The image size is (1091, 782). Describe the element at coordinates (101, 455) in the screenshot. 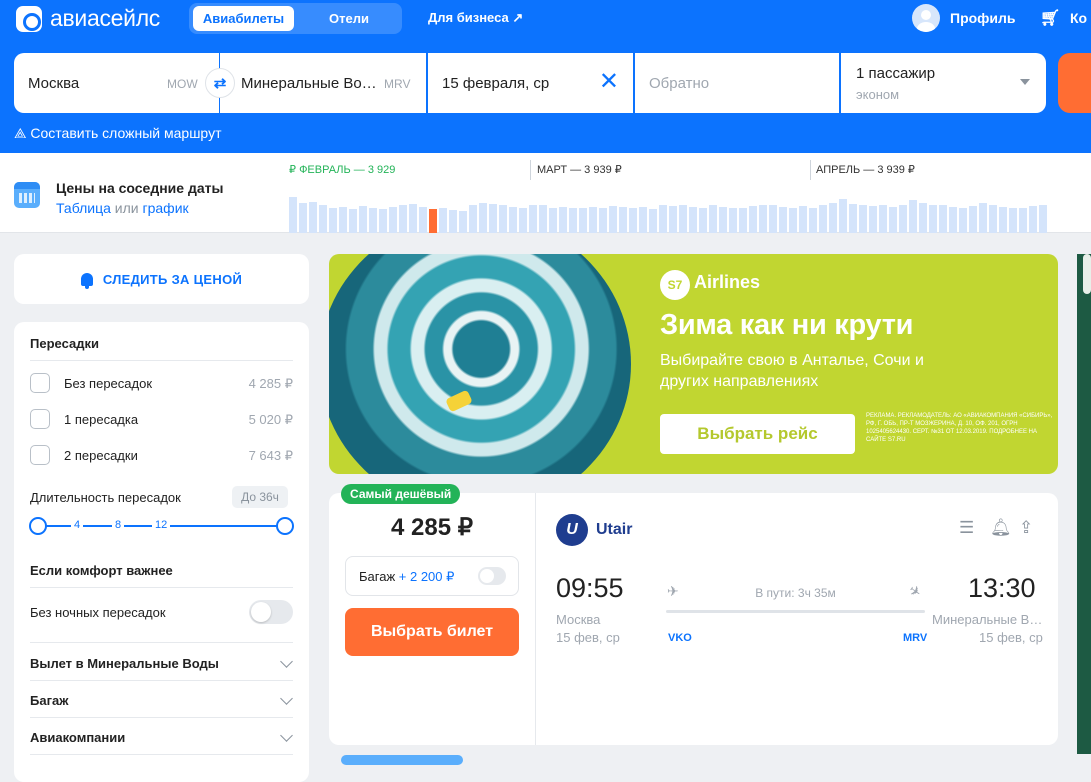

I see `two-transfers-label: 2 пересадки` at that location.